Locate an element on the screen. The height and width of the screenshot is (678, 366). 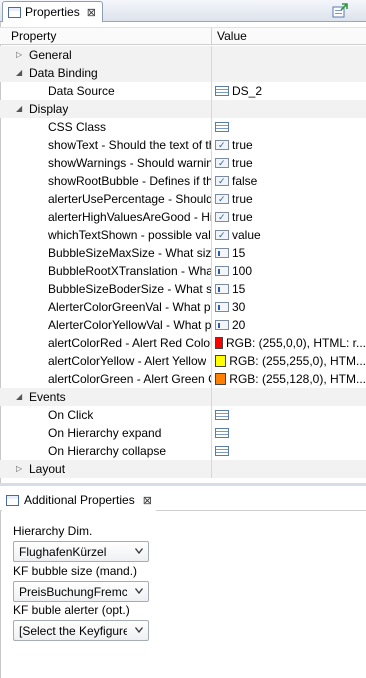
category-row: ▷ General is located at coordinates (183, 55).